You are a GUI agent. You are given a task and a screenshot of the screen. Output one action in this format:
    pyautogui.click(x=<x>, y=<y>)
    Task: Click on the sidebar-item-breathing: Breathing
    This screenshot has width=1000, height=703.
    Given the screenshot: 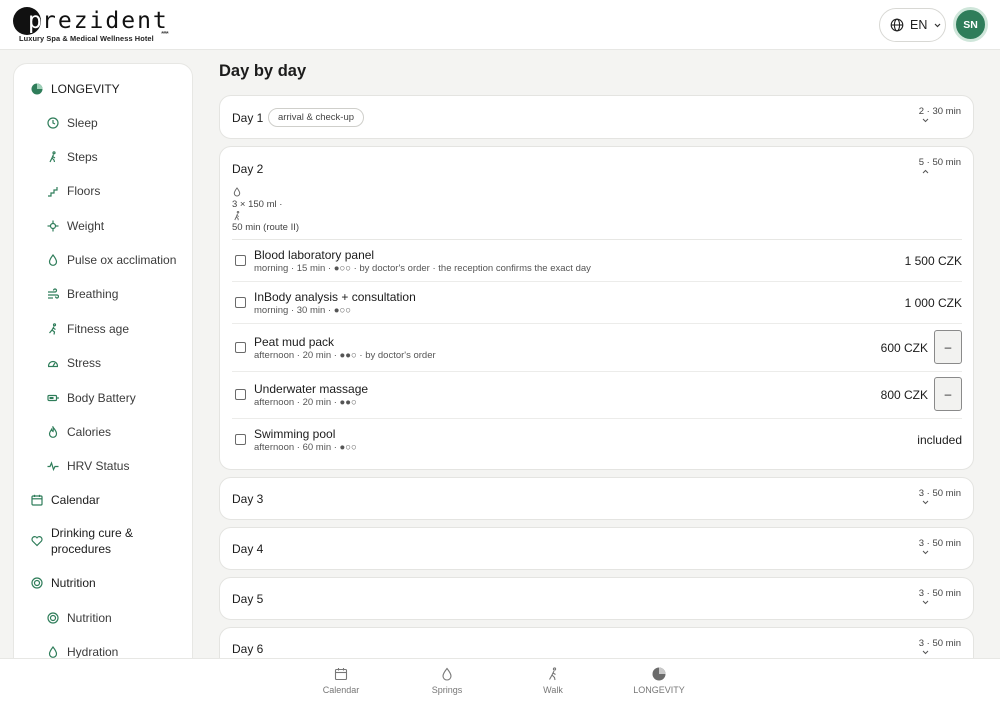 What is the action you would take?
    pyautogui.click(x=103, y=294)
    